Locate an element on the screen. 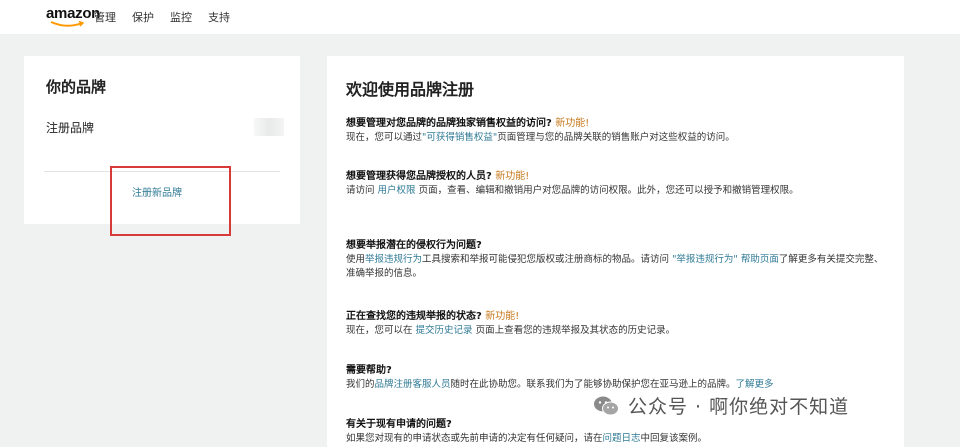 This screenshot has height=447, width=960. section-question: 正在查找您的违规举报的状态? is located at coordinates (414, 316).